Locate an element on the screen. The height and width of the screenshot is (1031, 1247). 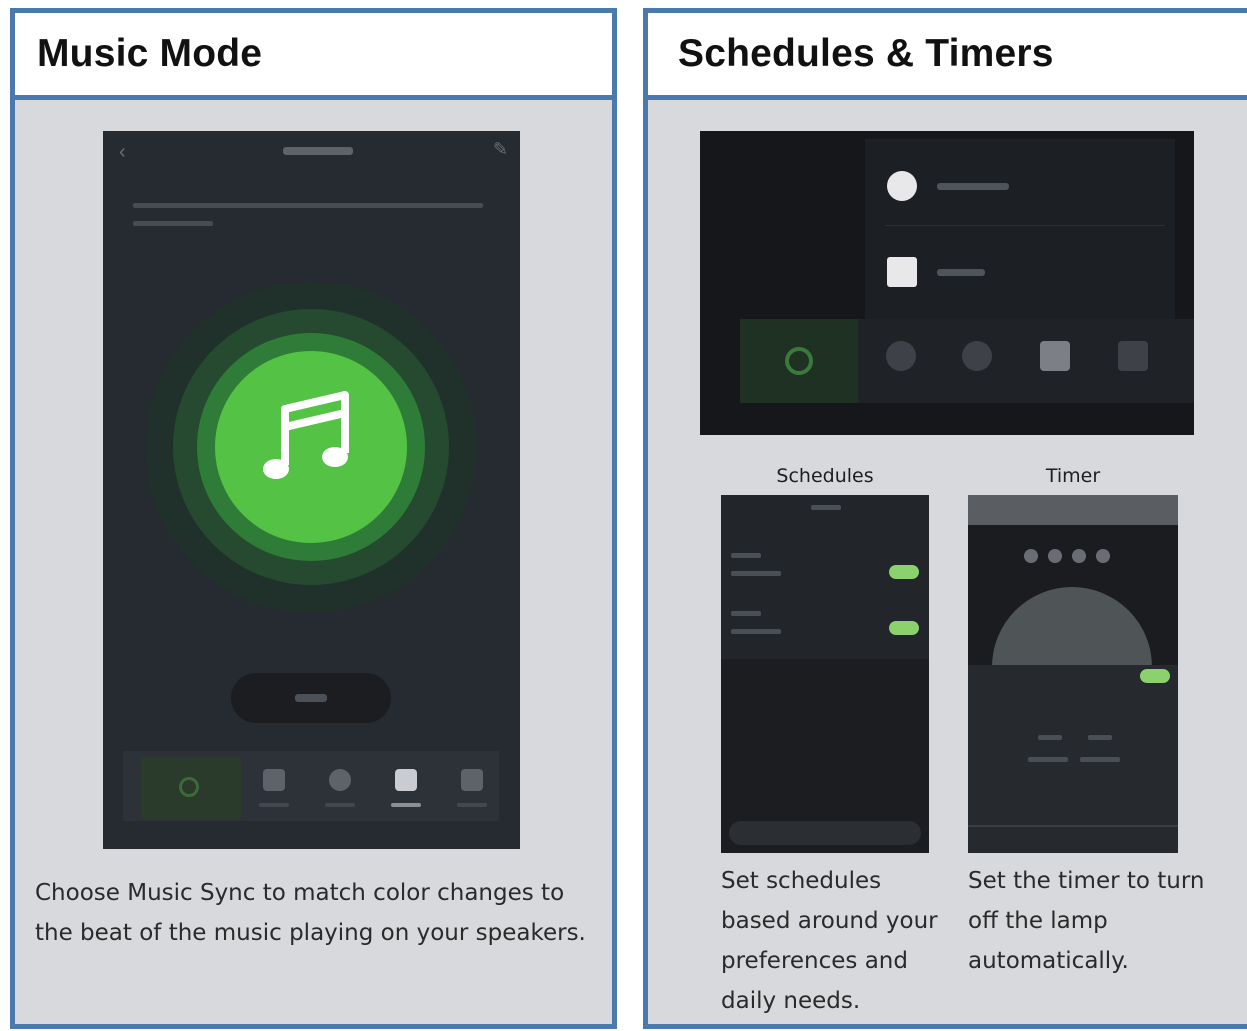
stop-button is located at coordinates (311, 698).